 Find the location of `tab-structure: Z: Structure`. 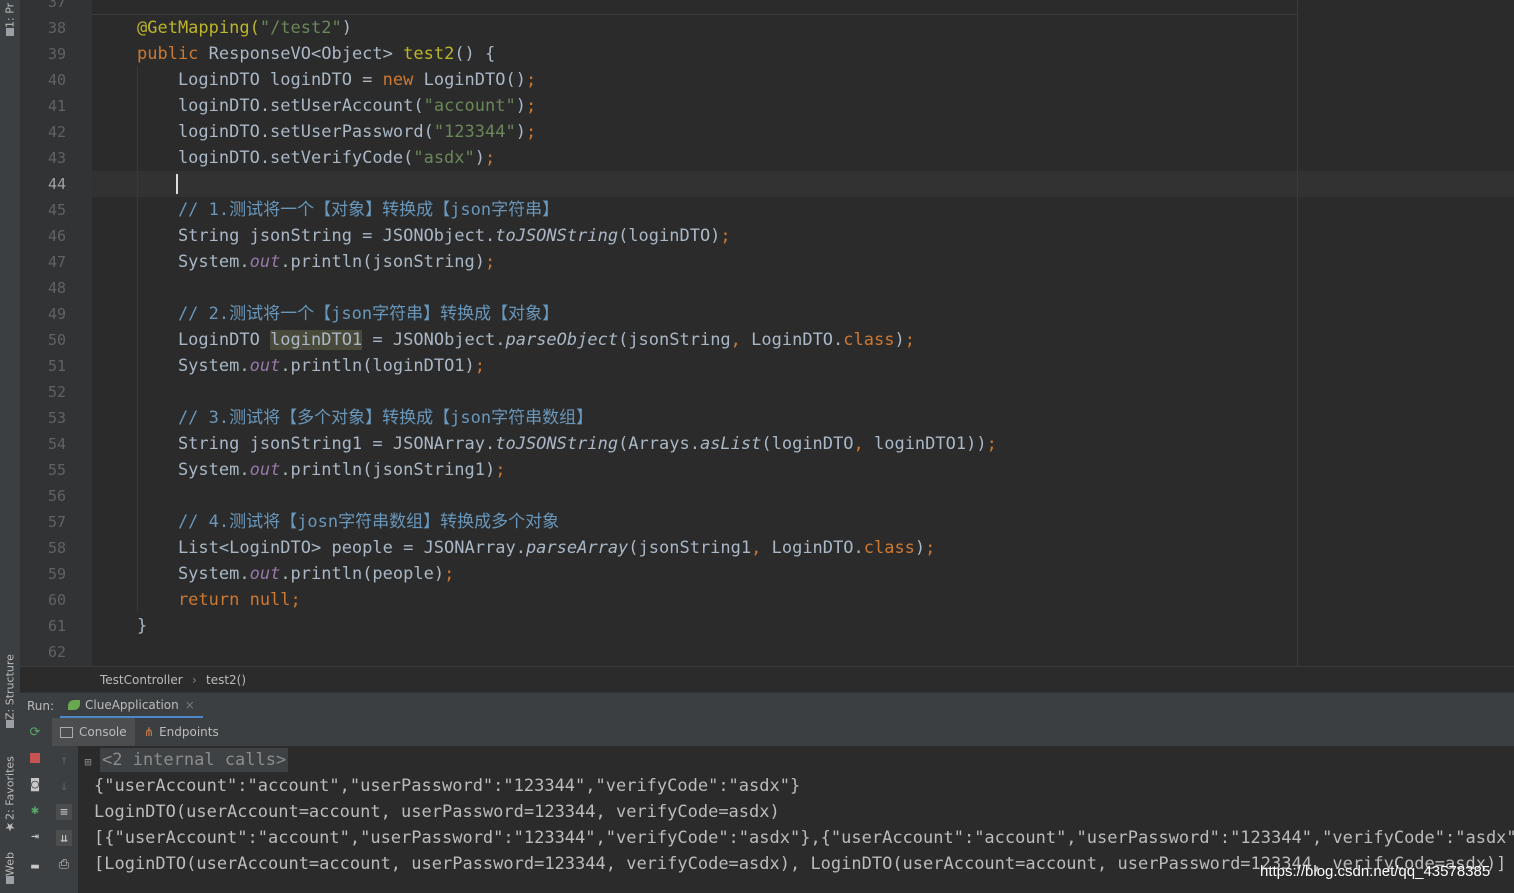

tab-structure: Z: Structure is located at coordinates (10, 691).